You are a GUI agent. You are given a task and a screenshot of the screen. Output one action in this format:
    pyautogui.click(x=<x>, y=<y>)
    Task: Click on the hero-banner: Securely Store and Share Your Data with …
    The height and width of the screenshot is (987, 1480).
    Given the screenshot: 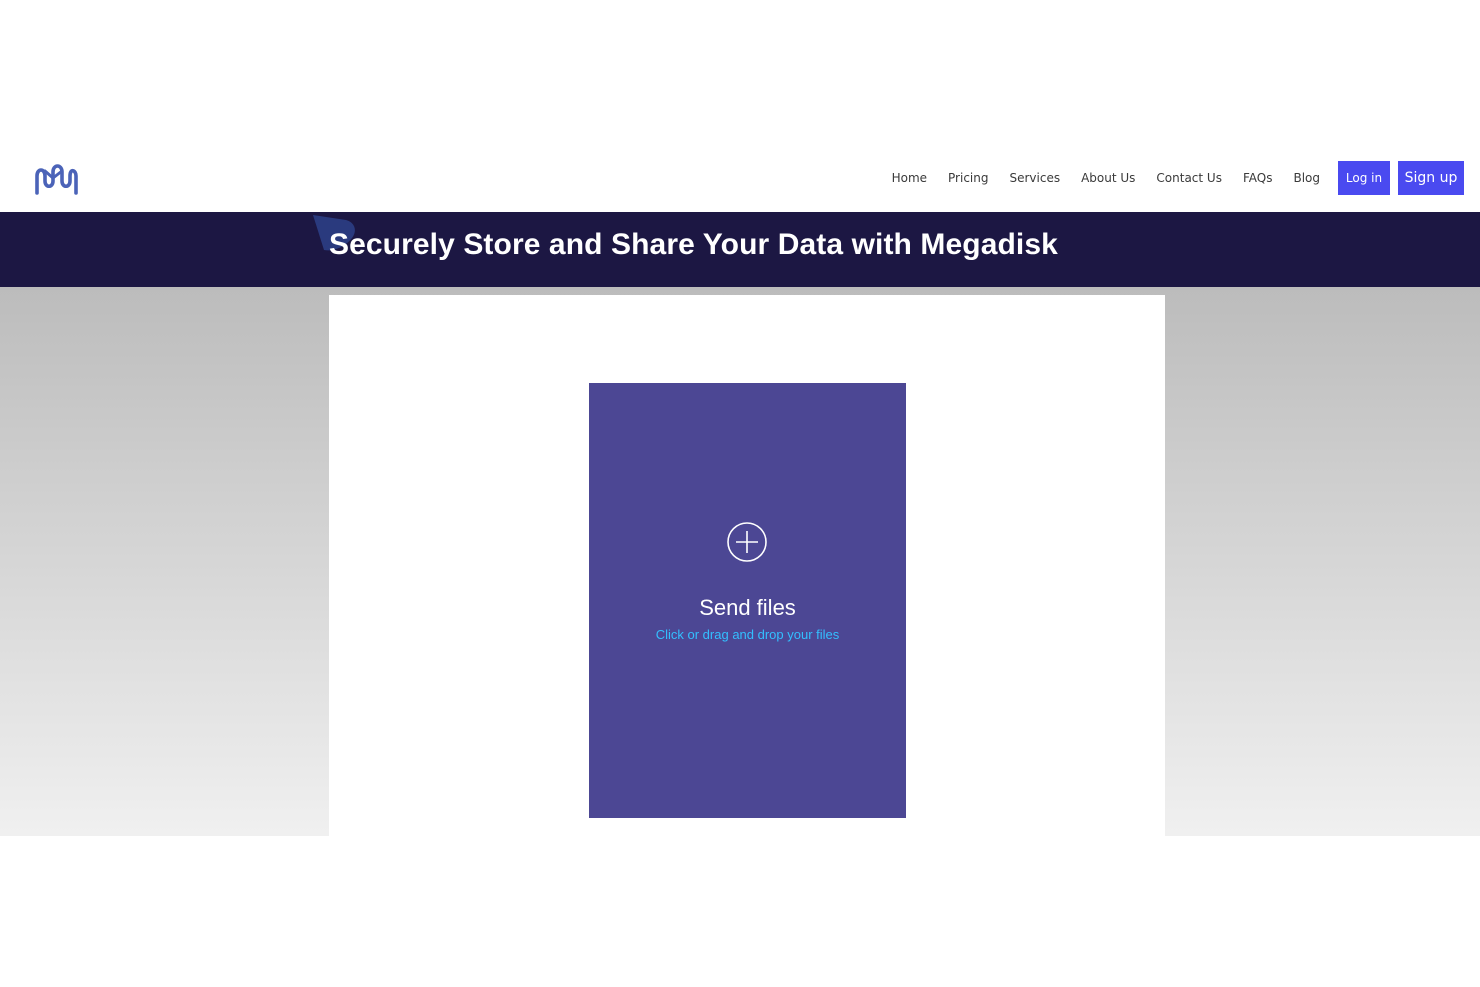 What is the action you would take?
    pyautogui.click(x=740, y=249)
    